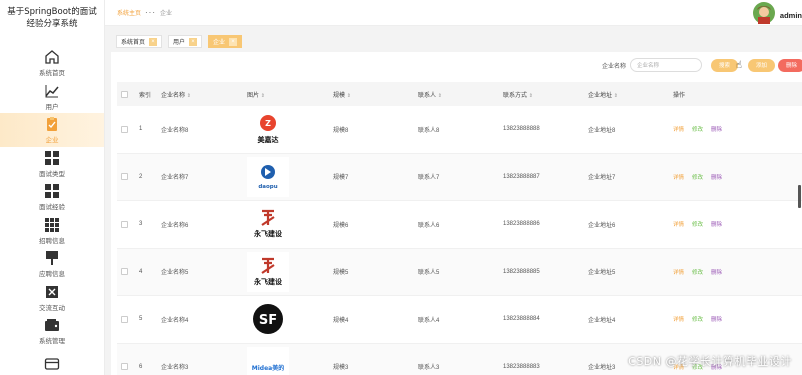 This screenshot has height=375, width=802. I want to click on user-menu: admin, so click(777, 15).